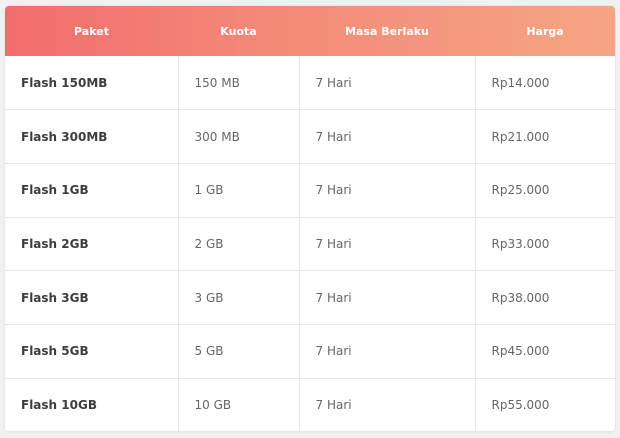 The height and width of the screenshot is (438, 620). I want to click on header-masa-berlaku: Masa Berlaku, so click(387, 31).